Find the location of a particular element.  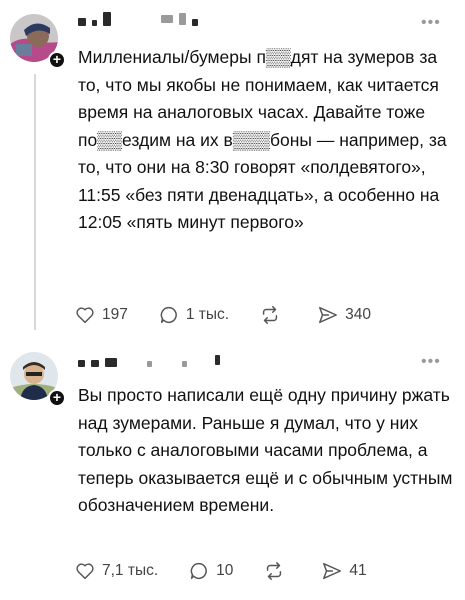

share-button: 41 is located at coordinates (344, 571).